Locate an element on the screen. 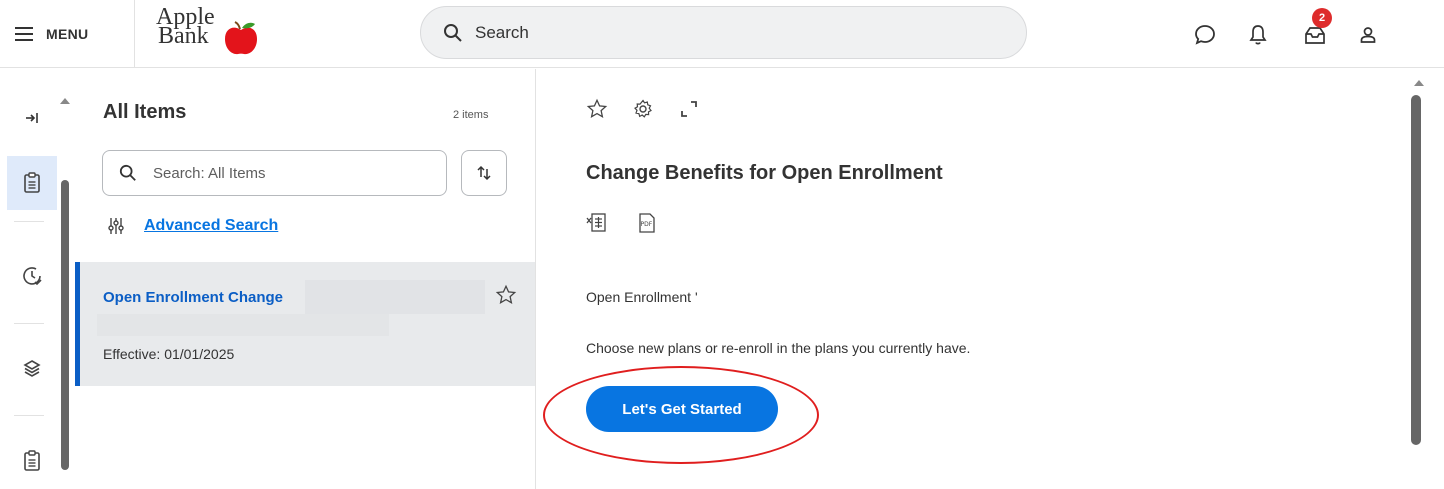 This screenshot has height=489, width=1444. settings-button is located at coordinates (643, 109).